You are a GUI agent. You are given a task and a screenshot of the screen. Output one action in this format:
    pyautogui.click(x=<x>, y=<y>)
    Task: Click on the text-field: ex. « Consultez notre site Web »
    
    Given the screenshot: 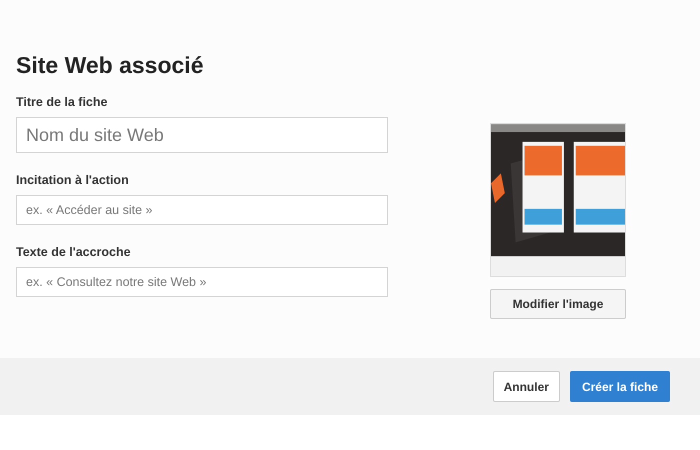 What is the action you would take?
    pyautogui.click(x=202, y=282)
    